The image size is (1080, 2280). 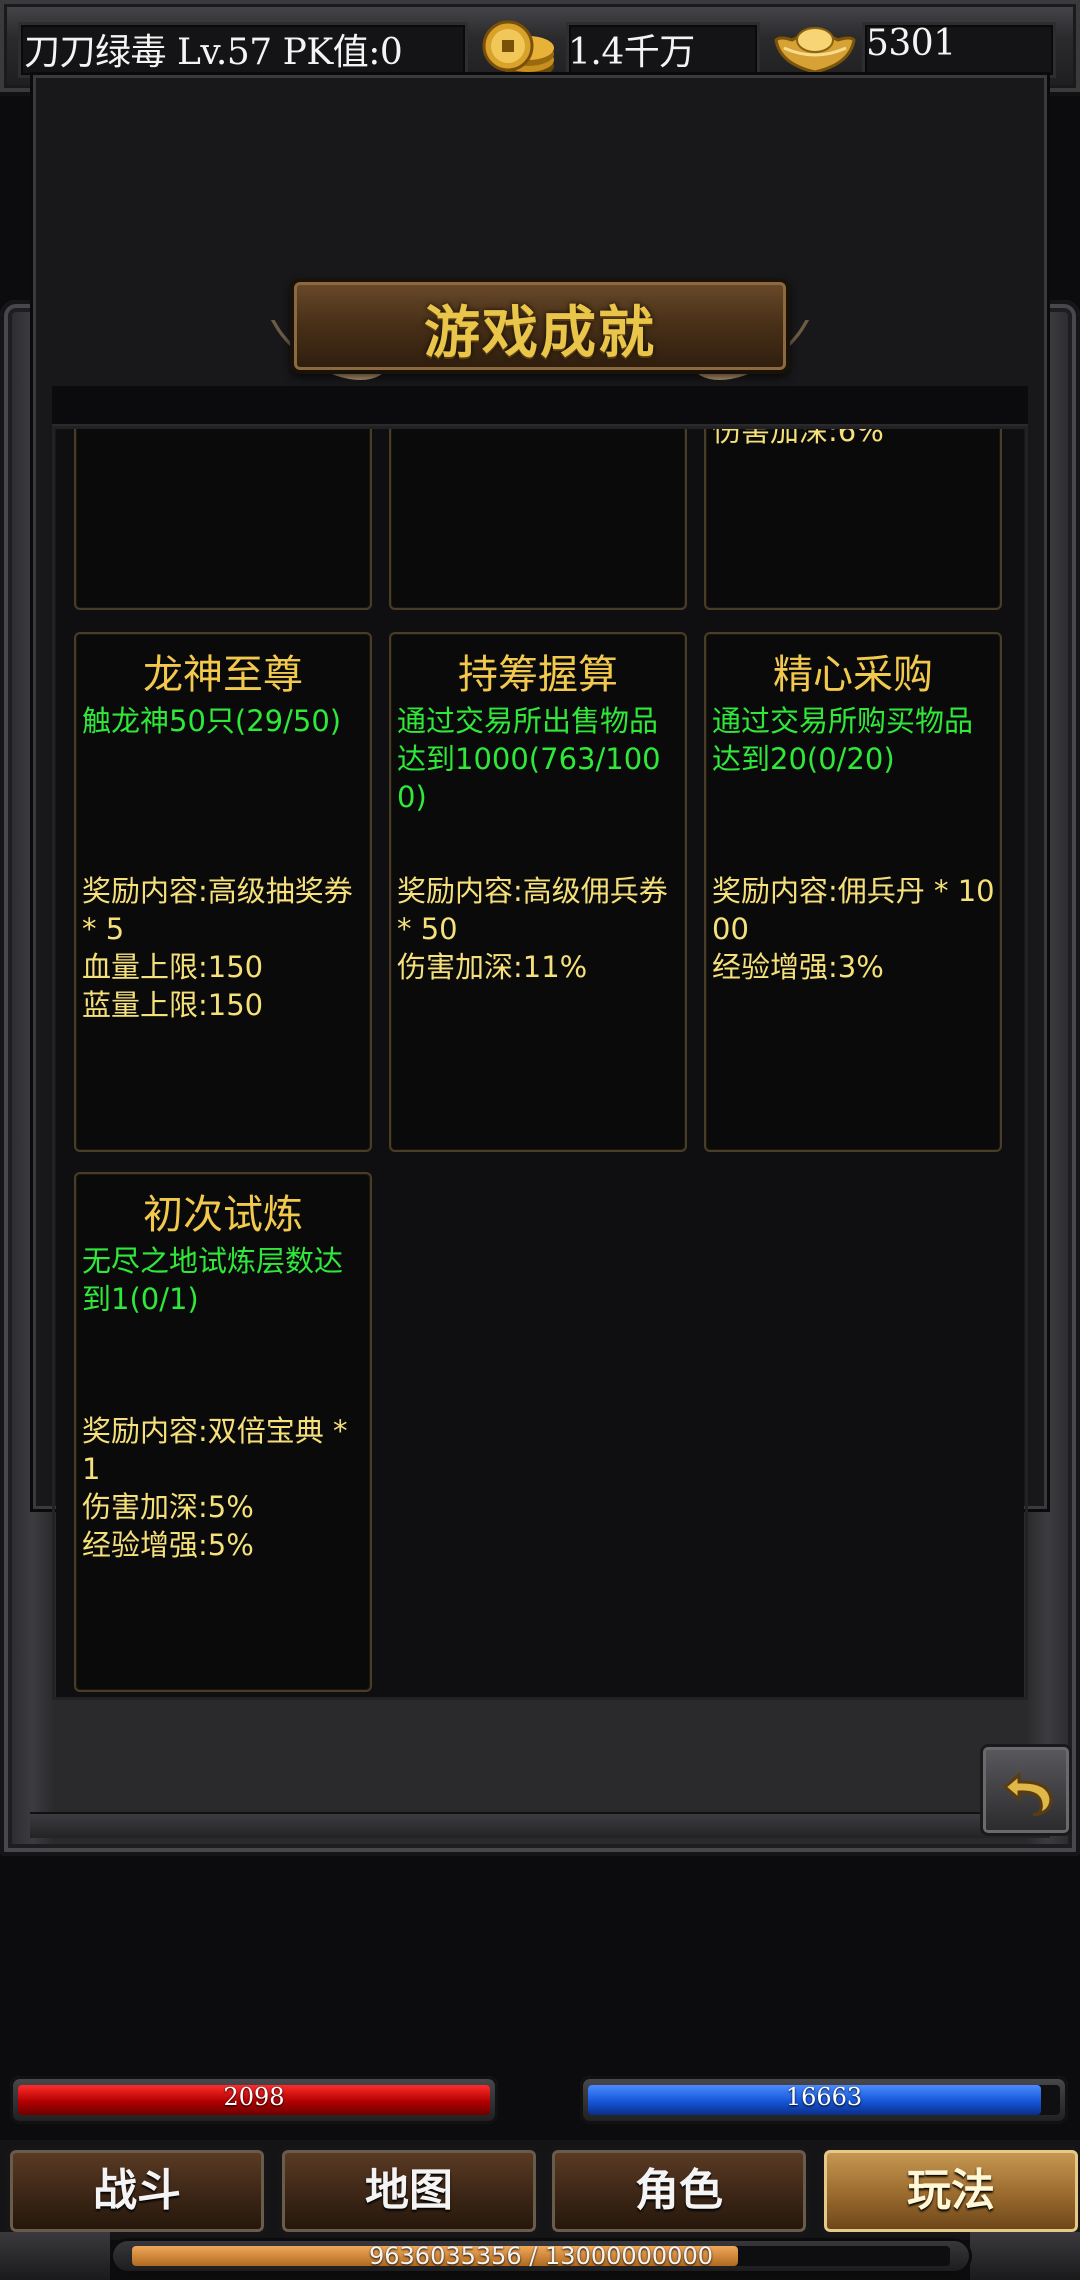 What do you see at coordinates (173, 1005) in the screenshot?
I see `reward-line: 蓝量上限:150` at bounding box center [173, 1005].